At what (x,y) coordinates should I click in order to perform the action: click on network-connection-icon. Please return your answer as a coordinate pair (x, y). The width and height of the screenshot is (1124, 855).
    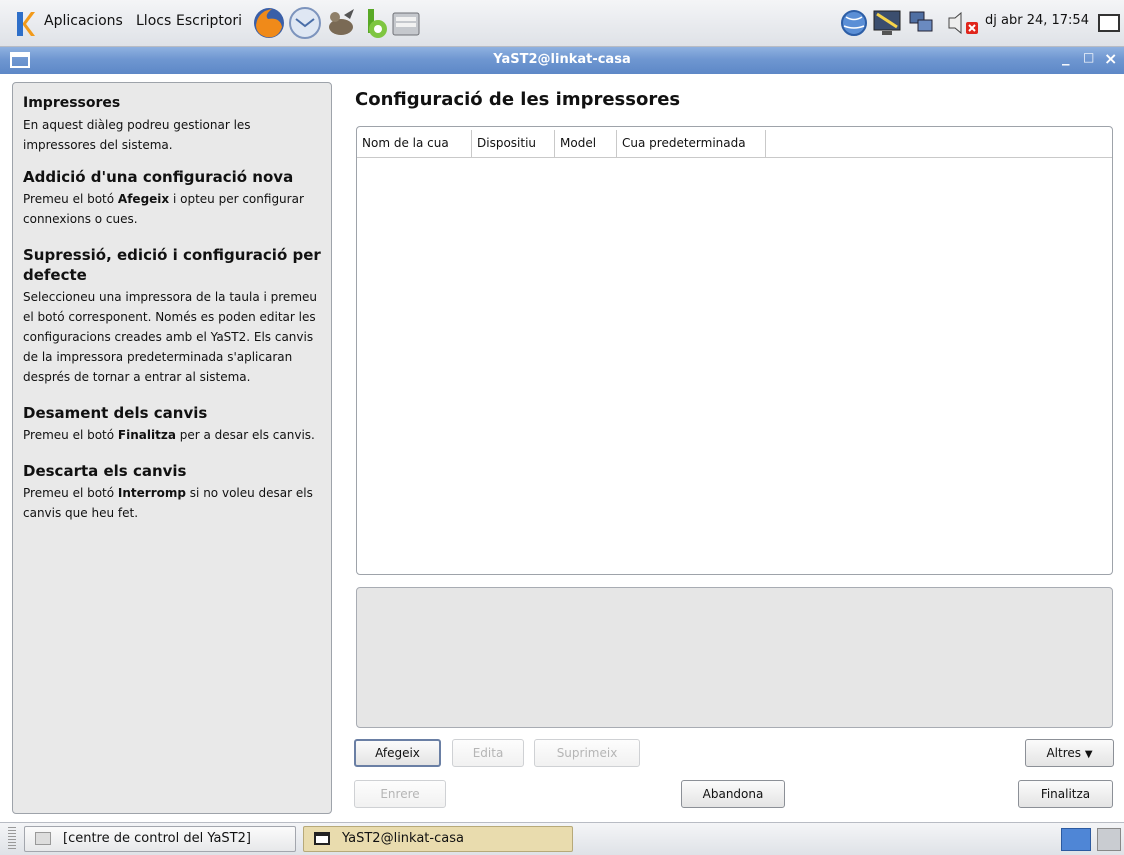
    Looking at the image, I should click on (921, 23).